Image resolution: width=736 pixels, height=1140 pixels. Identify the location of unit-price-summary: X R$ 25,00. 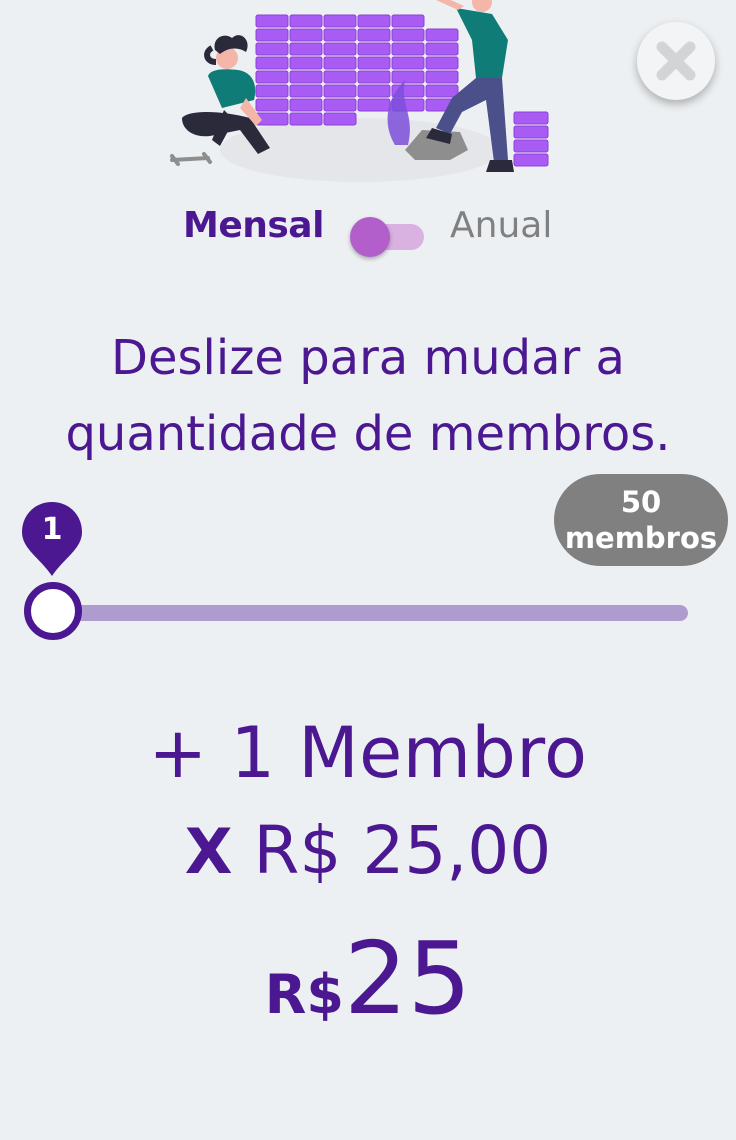
(368, 850).